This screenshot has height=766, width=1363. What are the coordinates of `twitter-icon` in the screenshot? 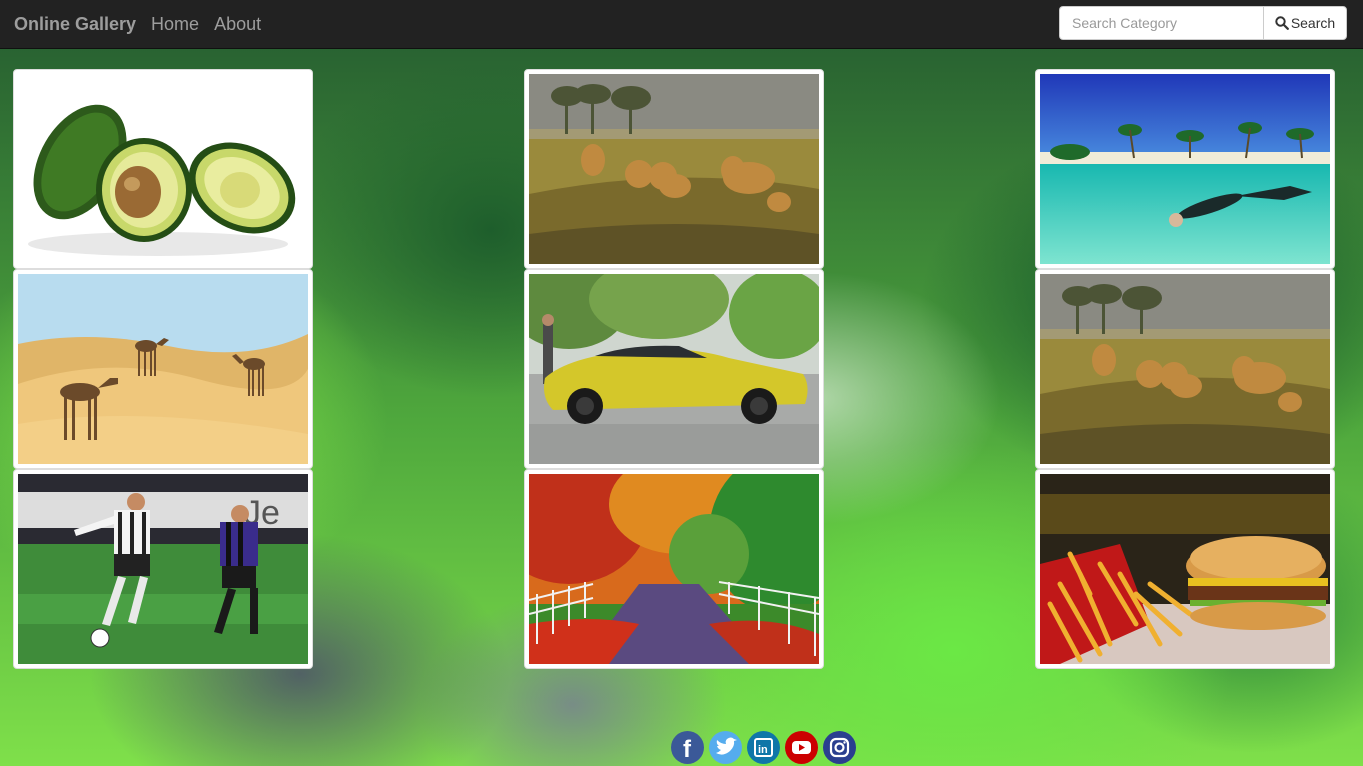 It's located at (725, 747).